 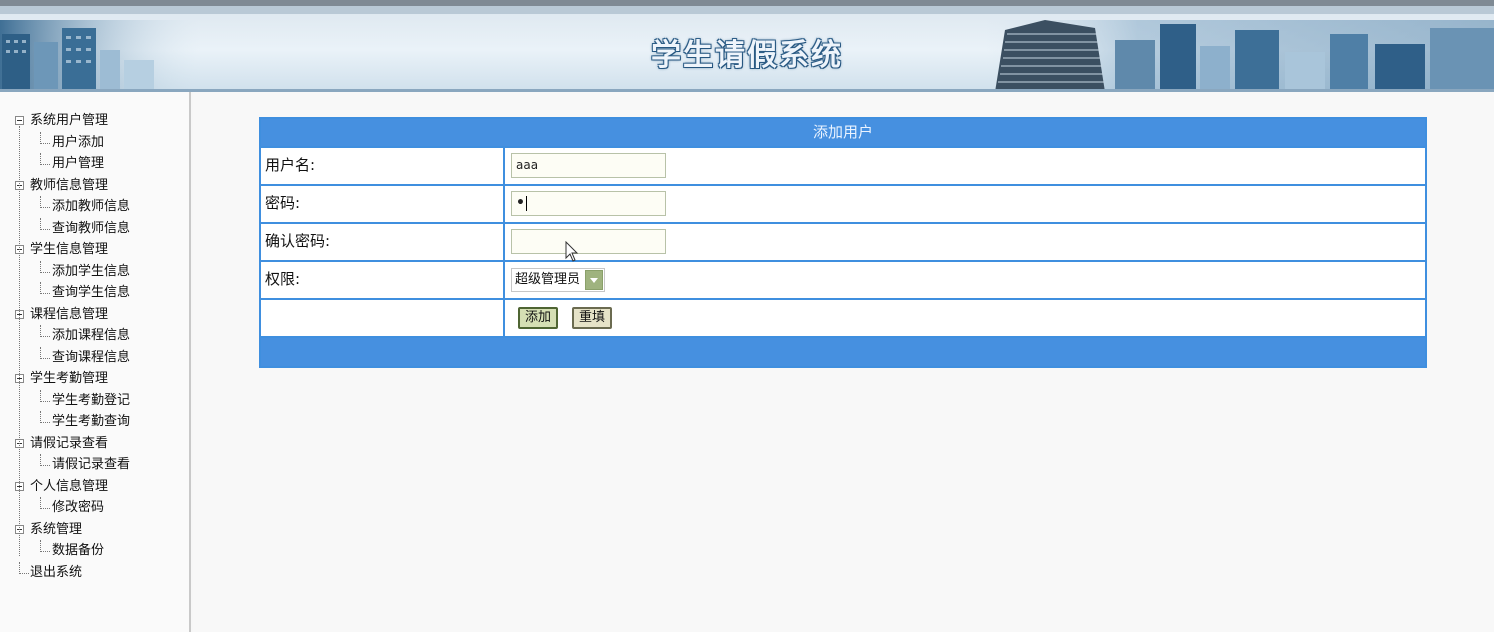 What do you see at coordinates (19, 120) in the screenshot?
I see `collapse-icon` at bounding box center [19, 120].